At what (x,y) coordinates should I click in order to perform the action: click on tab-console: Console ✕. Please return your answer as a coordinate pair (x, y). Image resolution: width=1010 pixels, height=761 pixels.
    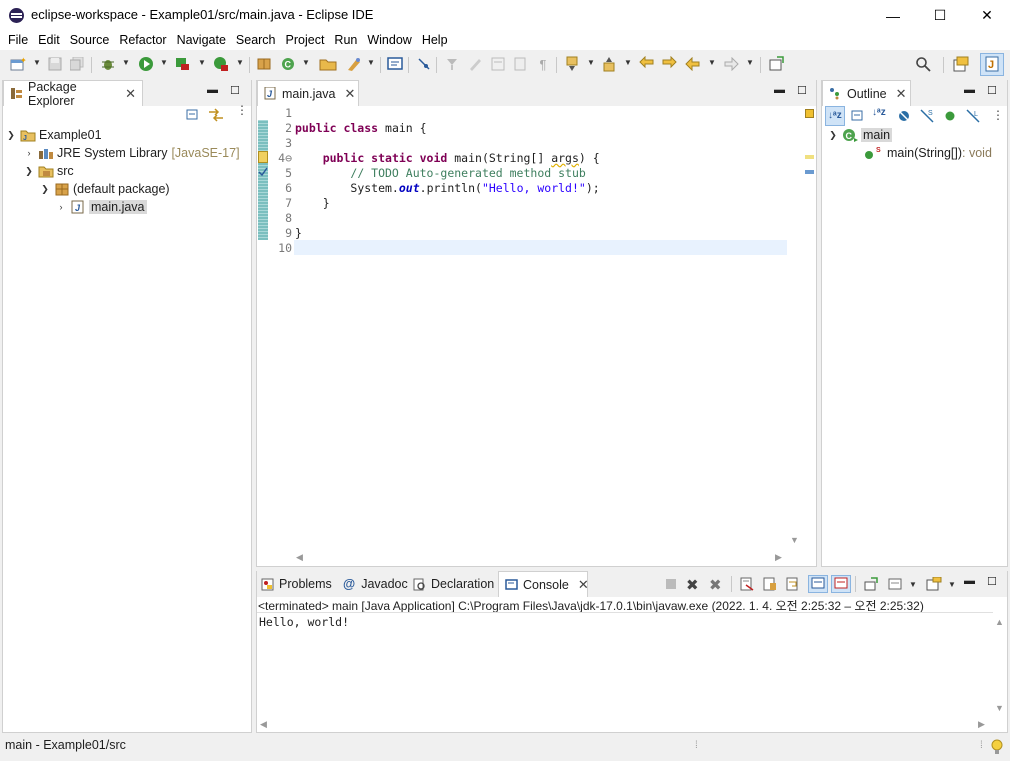
    Looking at the image, I should click on (543, 584).